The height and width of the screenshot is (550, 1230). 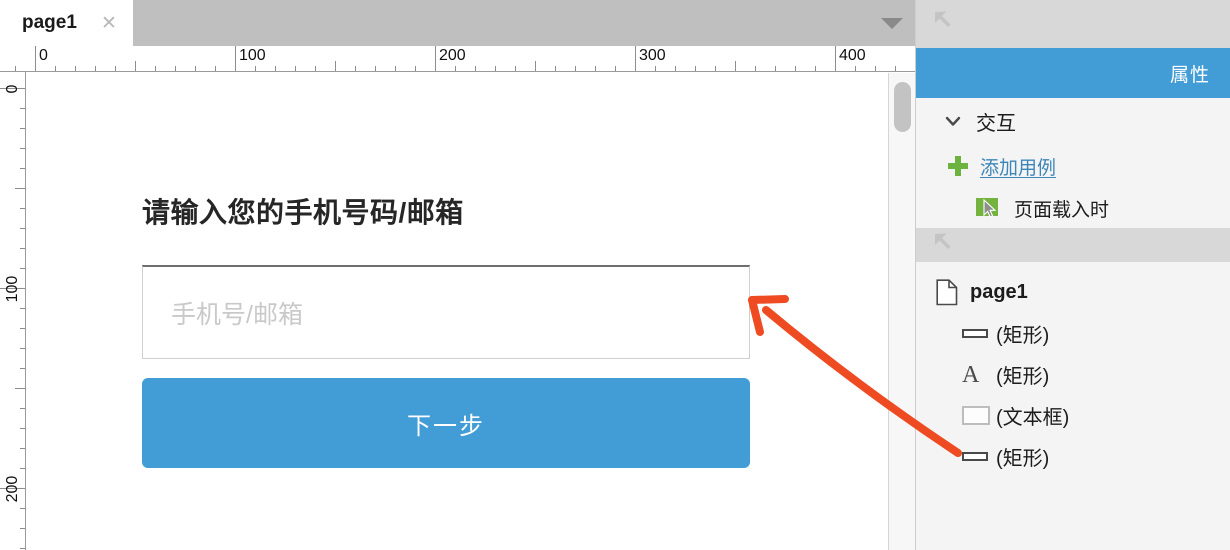 What do you see at coordinates (902, 107) in the screenshot?
I see `canvas-scrollbar-thumb` at bounding box center [902, 107].